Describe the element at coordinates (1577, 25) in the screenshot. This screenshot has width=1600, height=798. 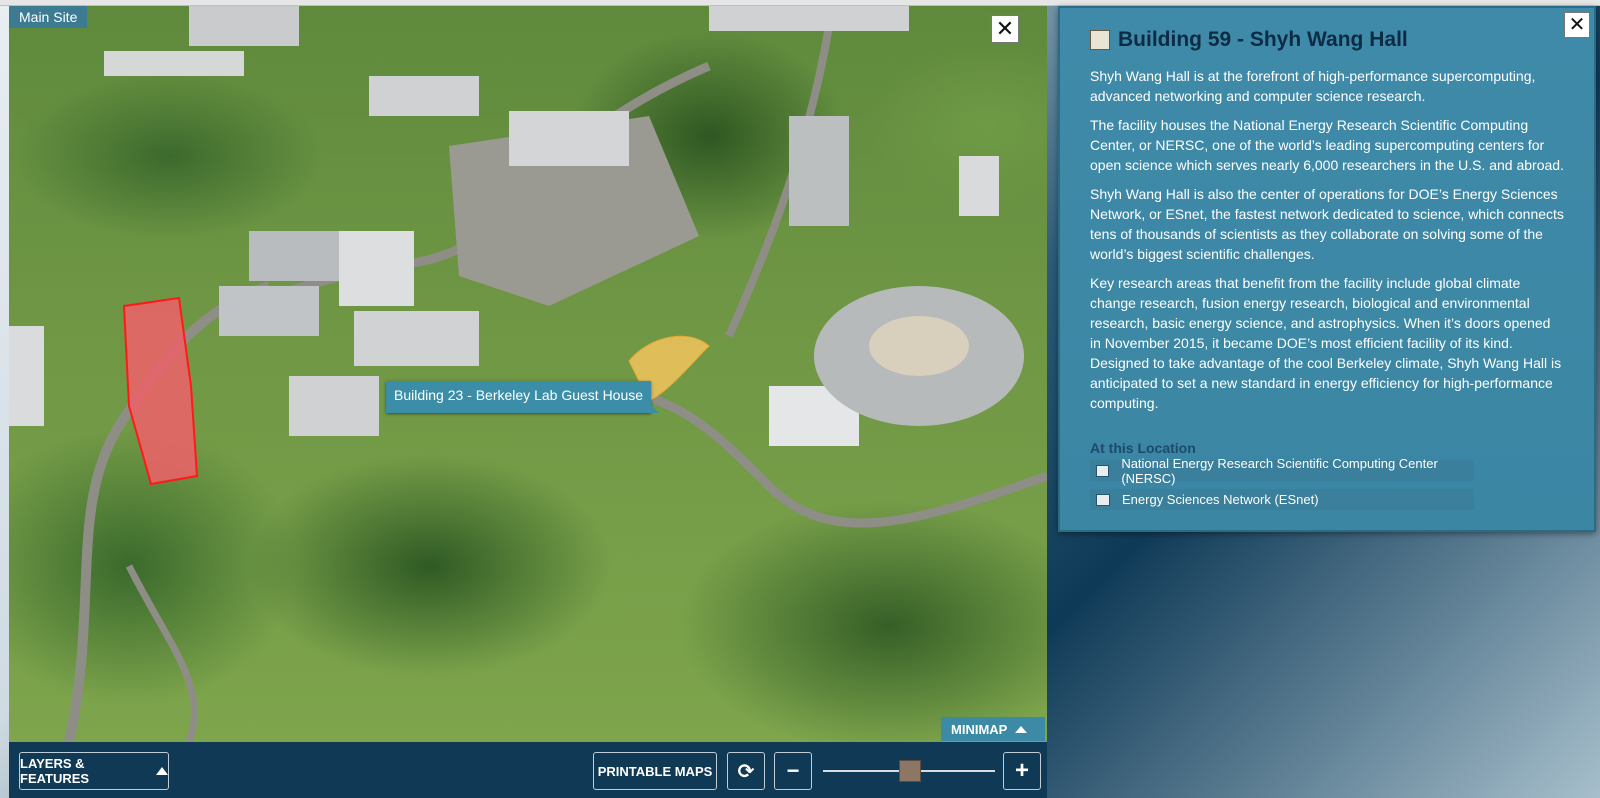
I see `panel-close-button: ✕` at that location.